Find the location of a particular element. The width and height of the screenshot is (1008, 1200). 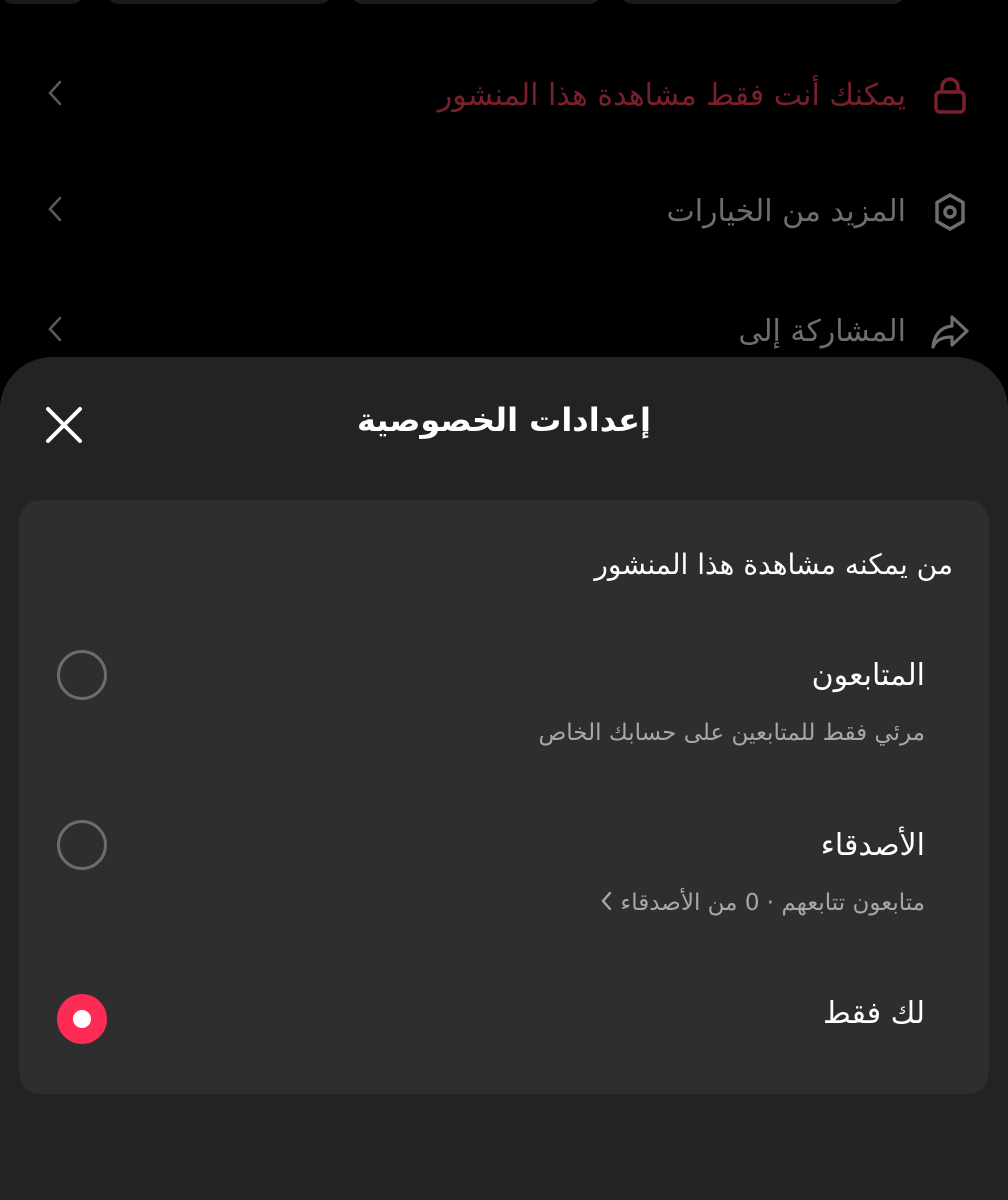

sheet-title: إعدادات الخصوصية is located at coordinates (504, 420).